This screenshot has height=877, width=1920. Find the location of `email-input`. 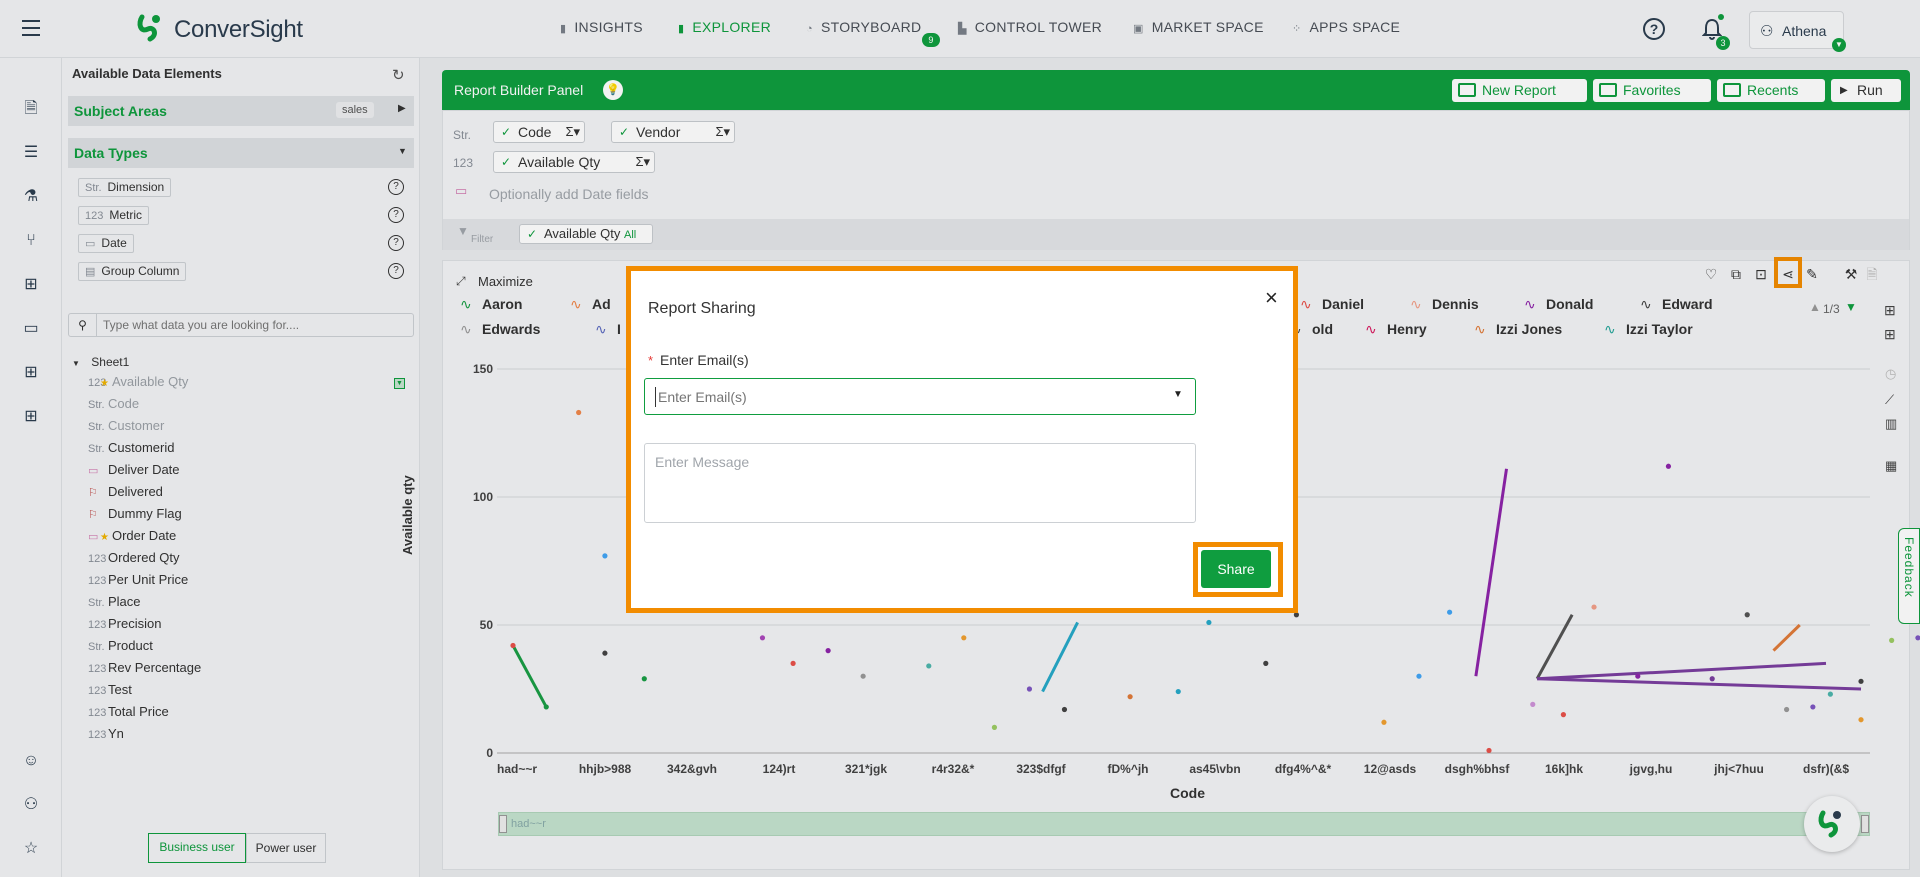

email-input is located at coordinates (905, 397).